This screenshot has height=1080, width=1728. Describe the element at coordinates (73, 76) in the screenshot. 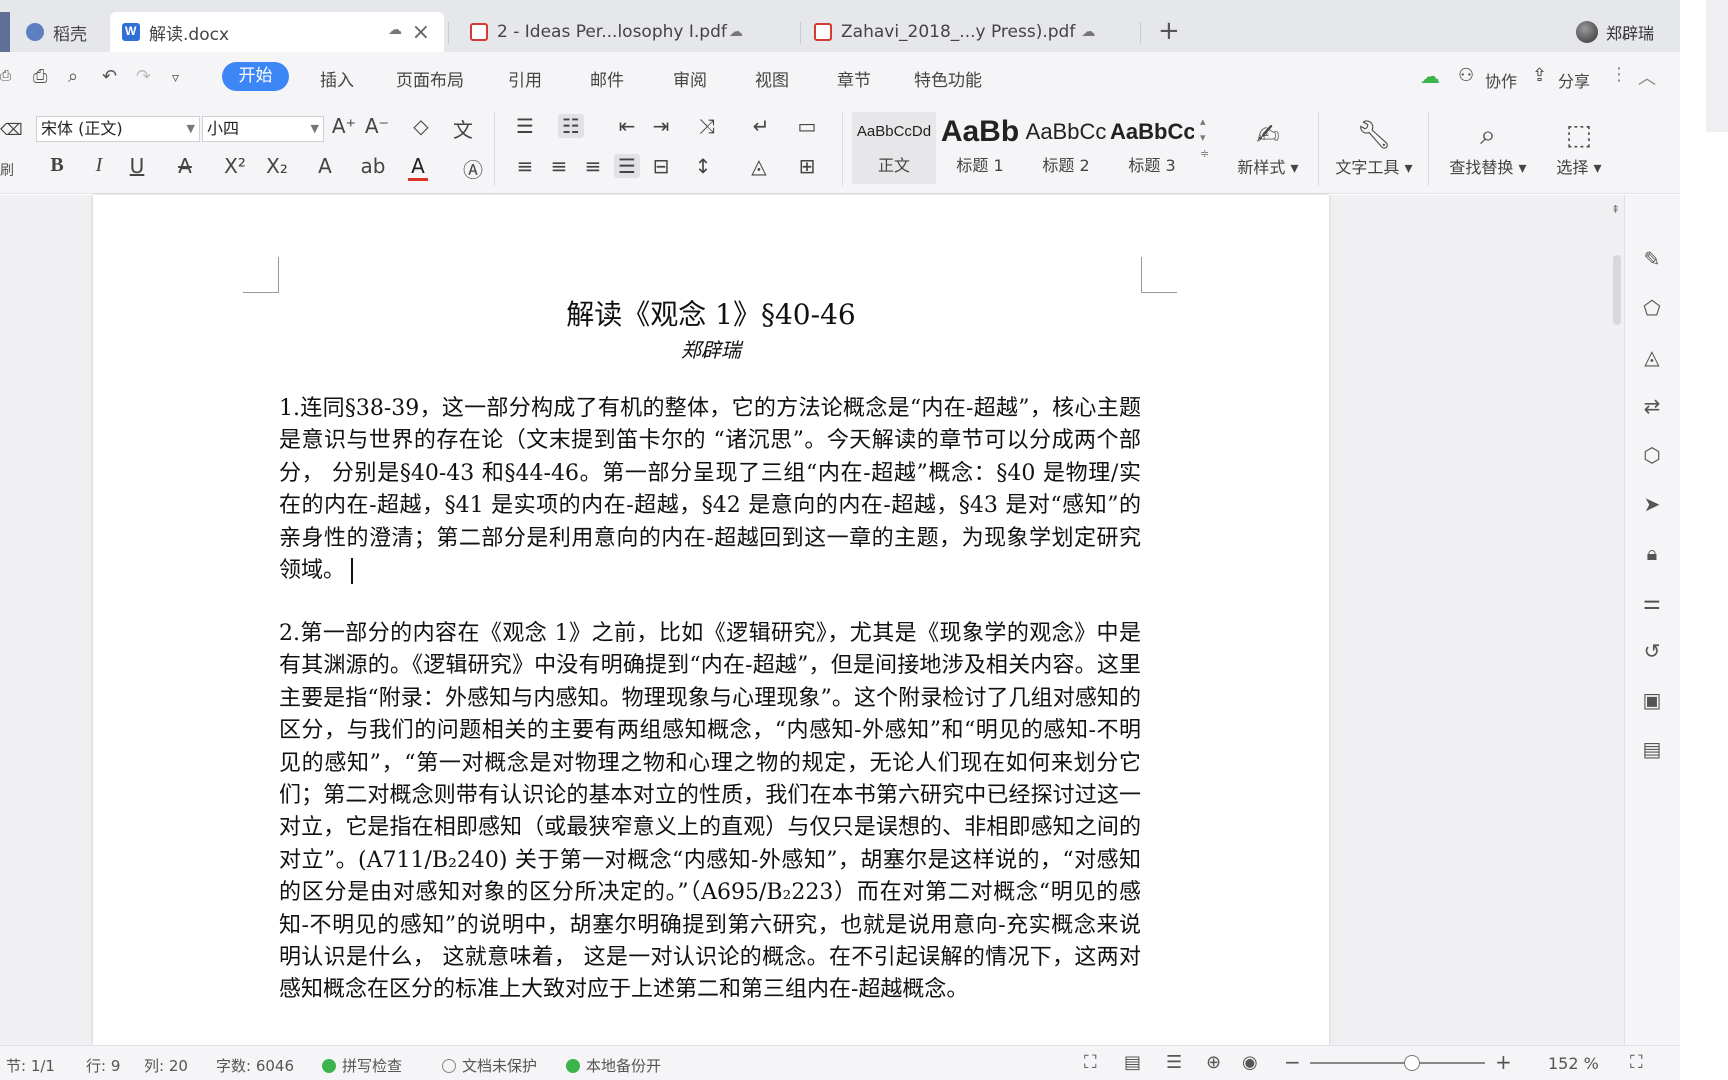

I see `print-preview-icon: ⌕` at that location.